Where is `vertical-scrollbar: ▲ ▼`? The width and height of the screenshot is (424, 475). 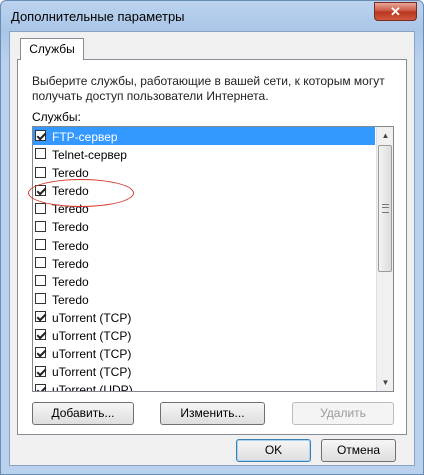 vertical-scrollbar: ▲ ▼ is located at coordinates (384, 259).